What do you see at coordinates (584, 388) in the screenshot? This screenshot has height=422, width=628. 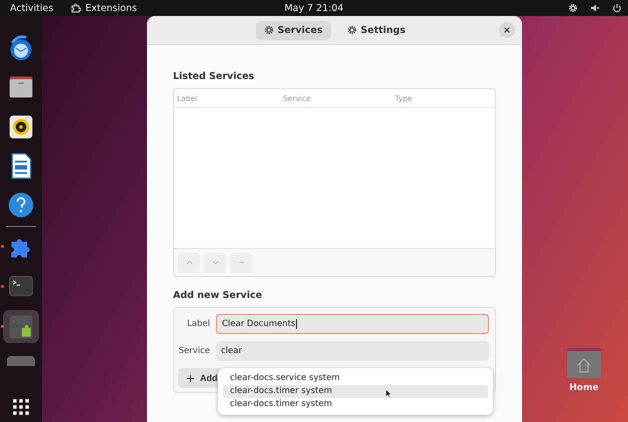 I see `desktop-icon-label: Home` at bounding box center [584, 388].